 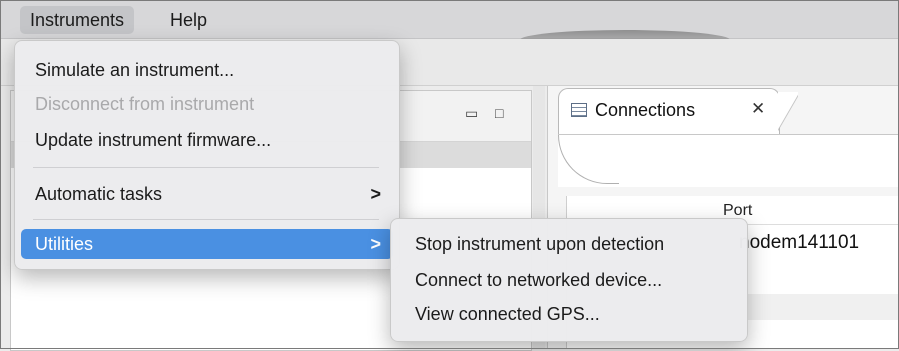 I want to click on connections-toolbar-area, so click(x=728, y=160).